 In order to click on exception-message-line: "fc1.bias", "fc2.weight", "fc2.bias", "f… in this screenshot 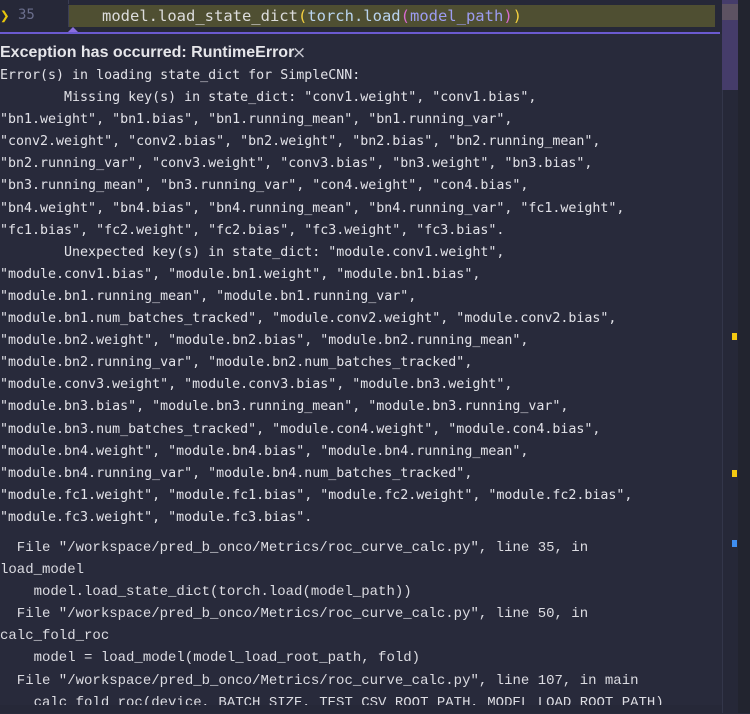, I will do `click(252, 230)`.